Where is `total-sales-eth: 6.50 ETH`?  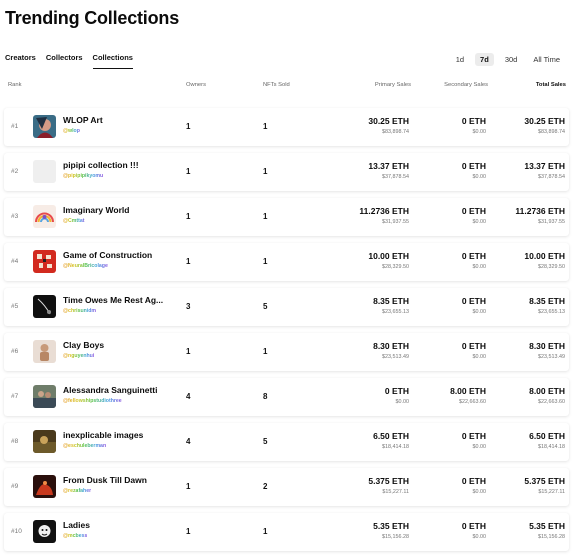 total-sales-eth: 6.50 ETH is located at coordinates (547, 436).